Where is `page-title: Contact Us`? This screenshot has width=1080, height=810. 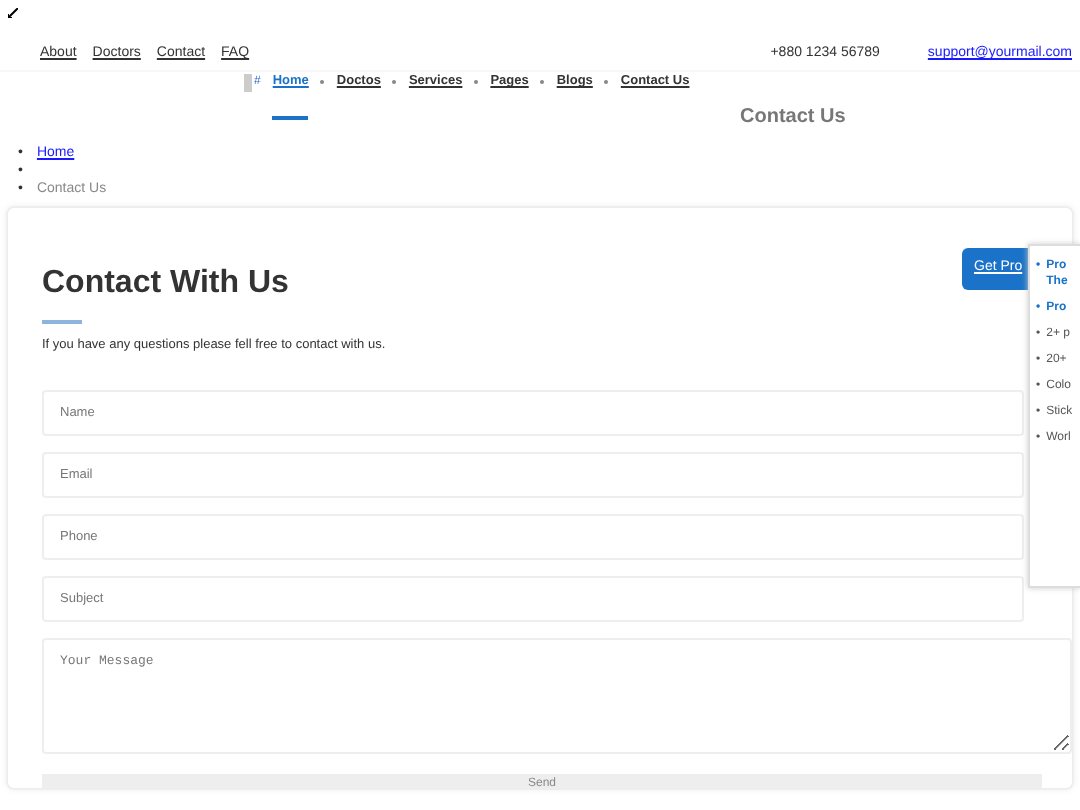
page-title: Contact Us is located at coordinates (794, 118).